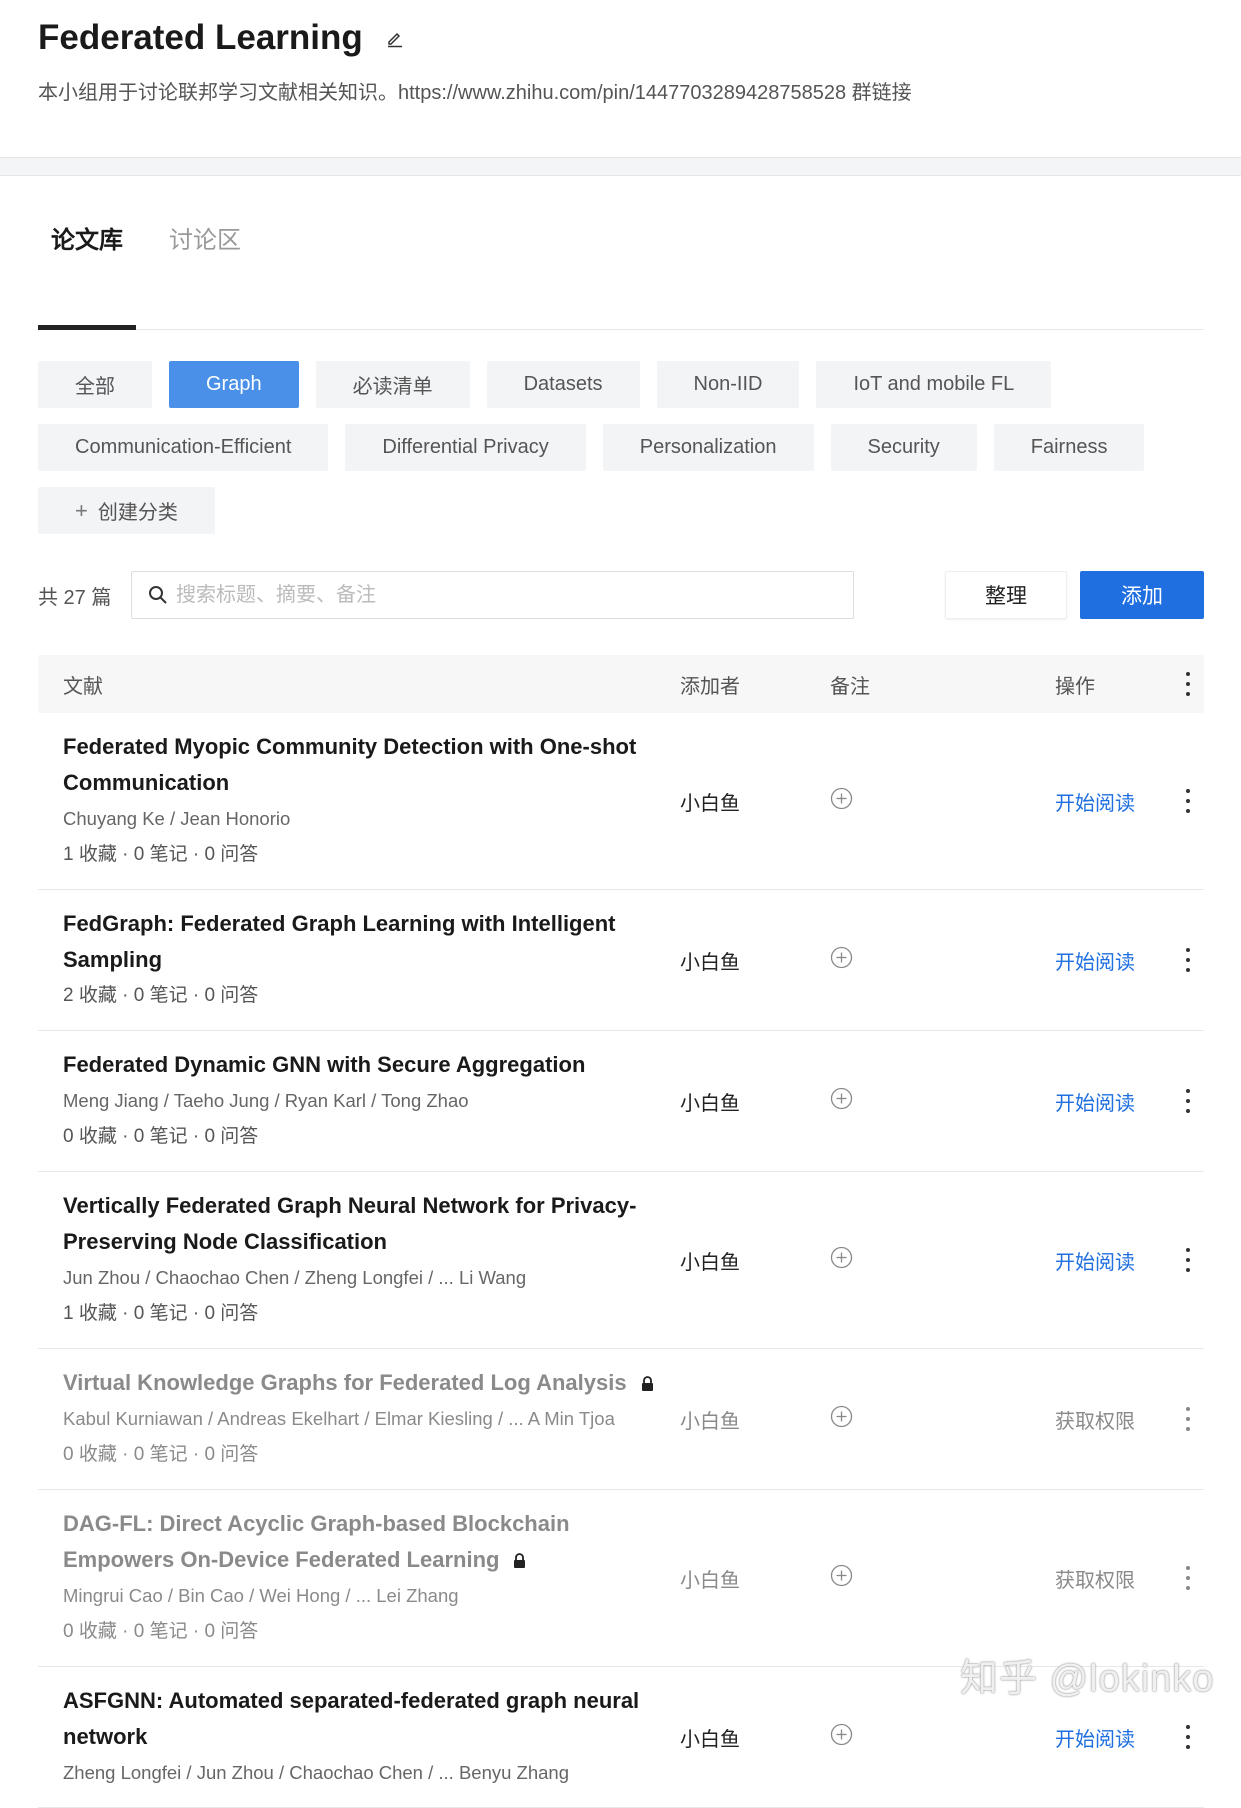 Image resolution: width=1241 pixels, height=1808 pixels. What do you see at coordinates (137, 513) in the screenshot?
I see `create-category-label: 创建分类` at bounding box center [137, 513].